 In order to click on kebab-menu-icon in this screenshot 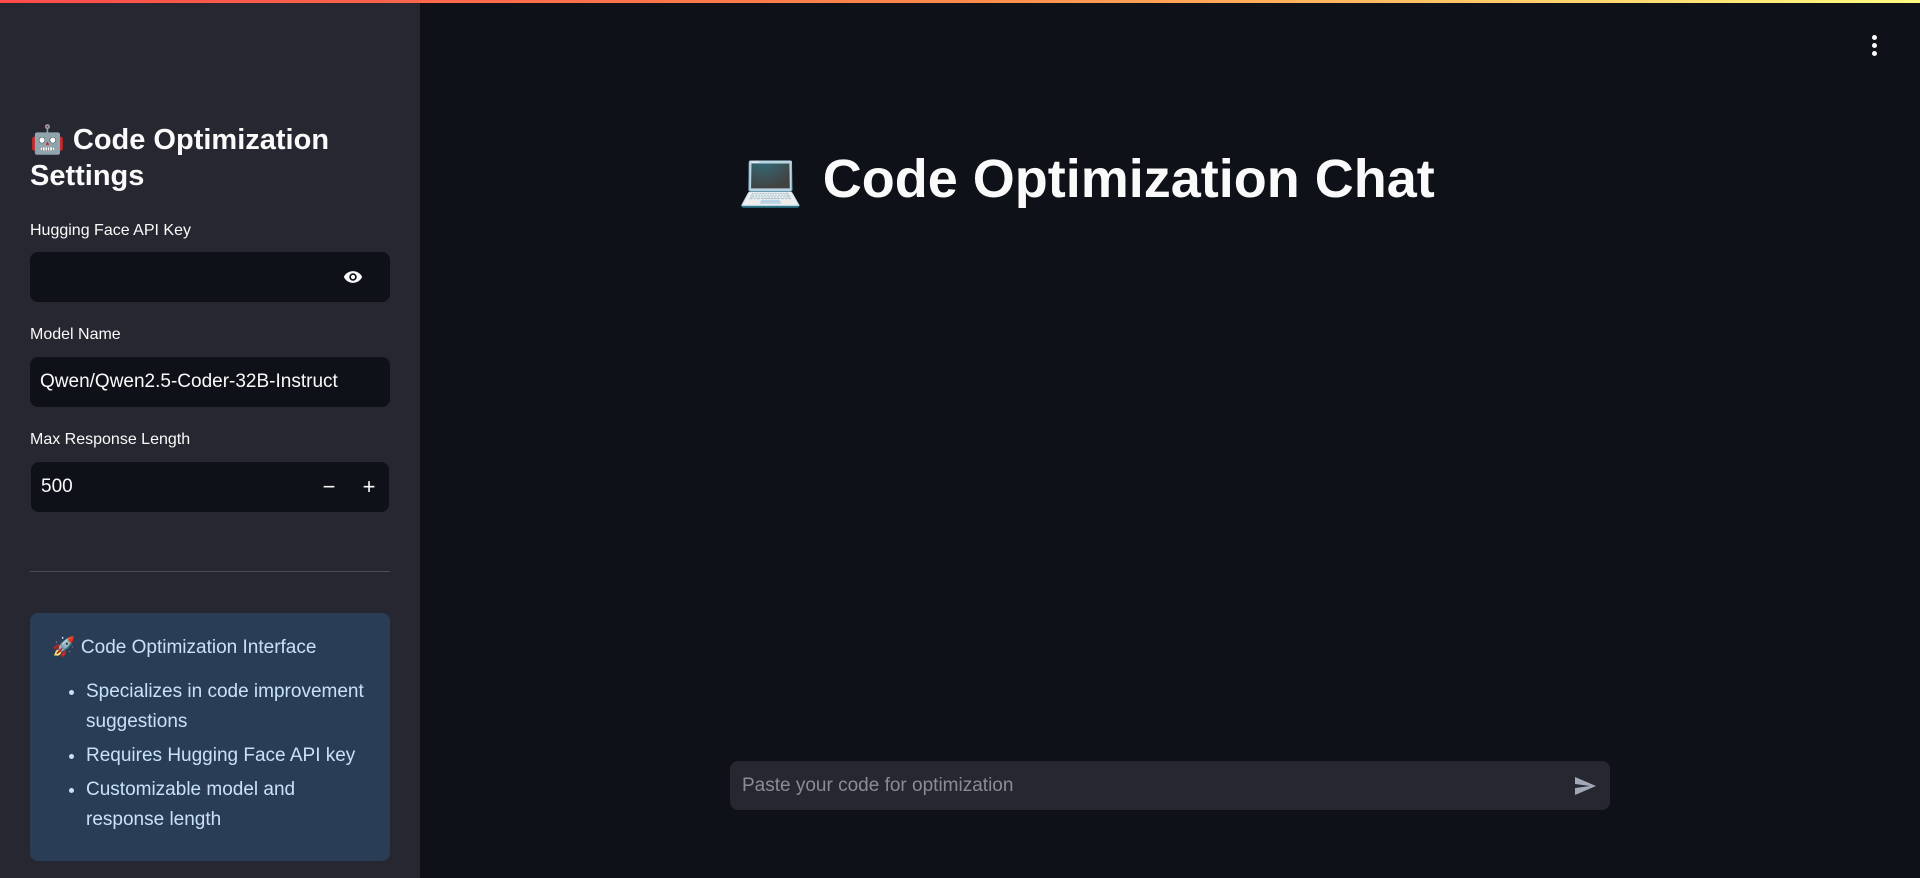, I will do `click(1875, 45)`.